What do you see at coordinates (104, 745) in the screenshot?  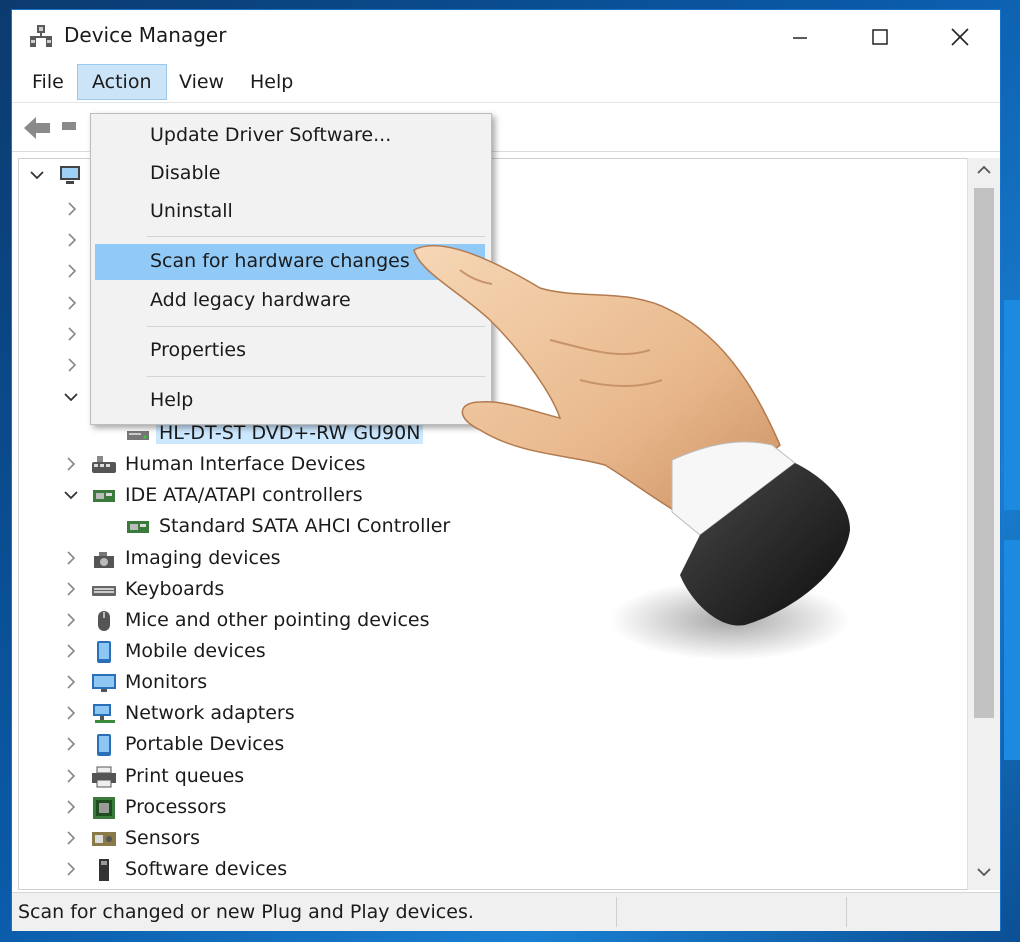 I see `portable-device-icon` at bounding box center [104, 745].